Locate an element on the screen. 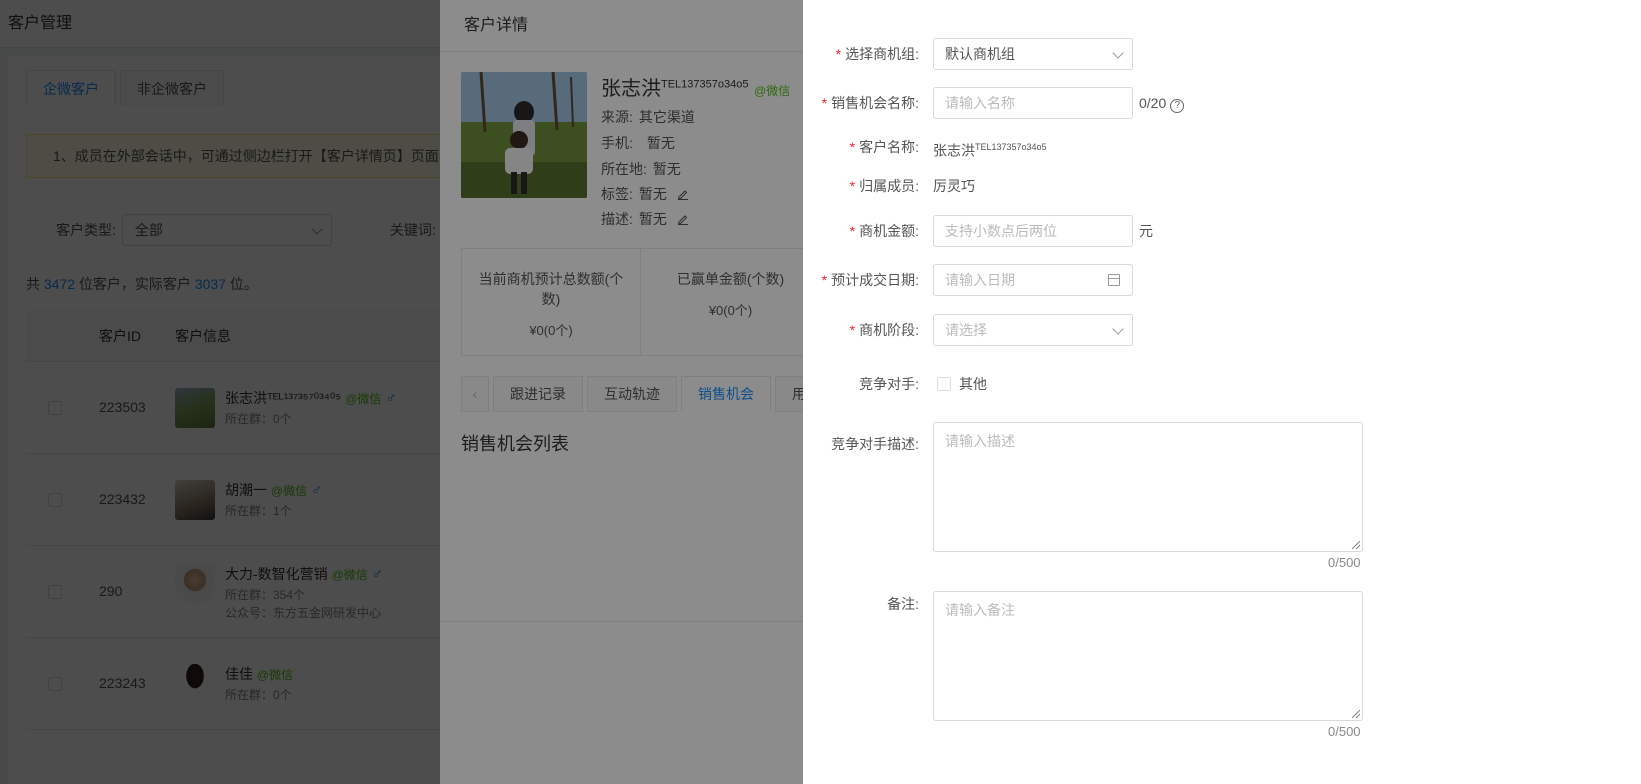 This screenshot has height=784, width=1641. amount-control: 支持小数点后两位 元 is located at coordinates (1043, 231).